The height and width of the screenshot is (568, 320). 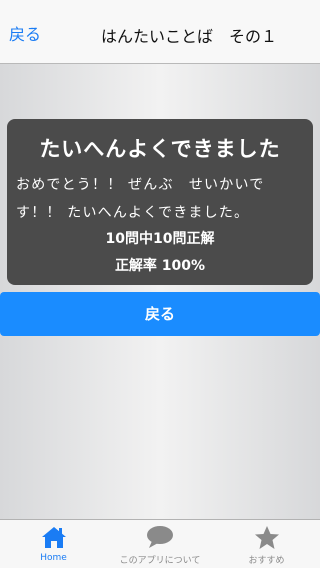 I want to click on home-icon, so click(x=54, y=539).